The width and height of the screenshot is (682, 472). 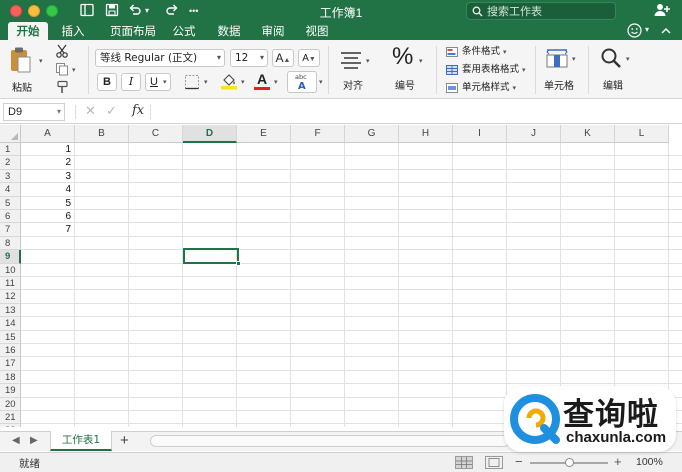 I want to click on edit-dropdown-icon: ▾, so click(x=628, y=59).